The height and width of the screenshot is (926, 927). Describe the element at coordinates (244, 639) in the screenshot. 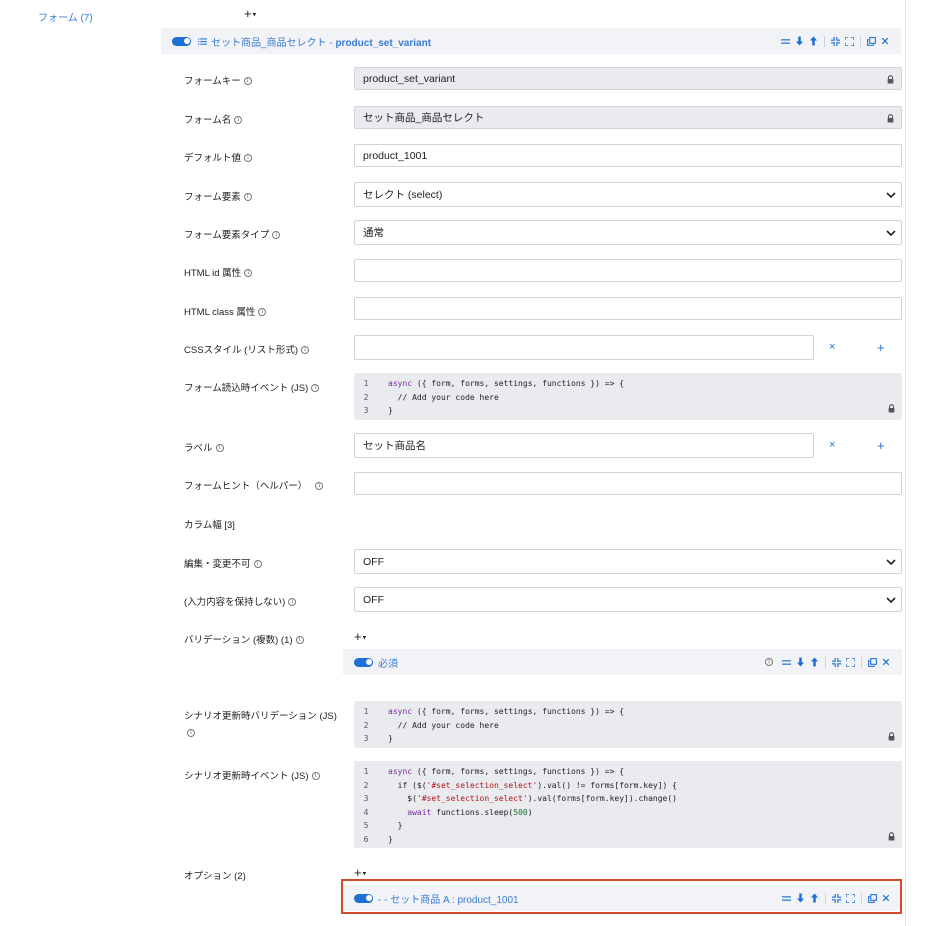

I see `validation-link: バリデーション (複数) (1) i` at that location.